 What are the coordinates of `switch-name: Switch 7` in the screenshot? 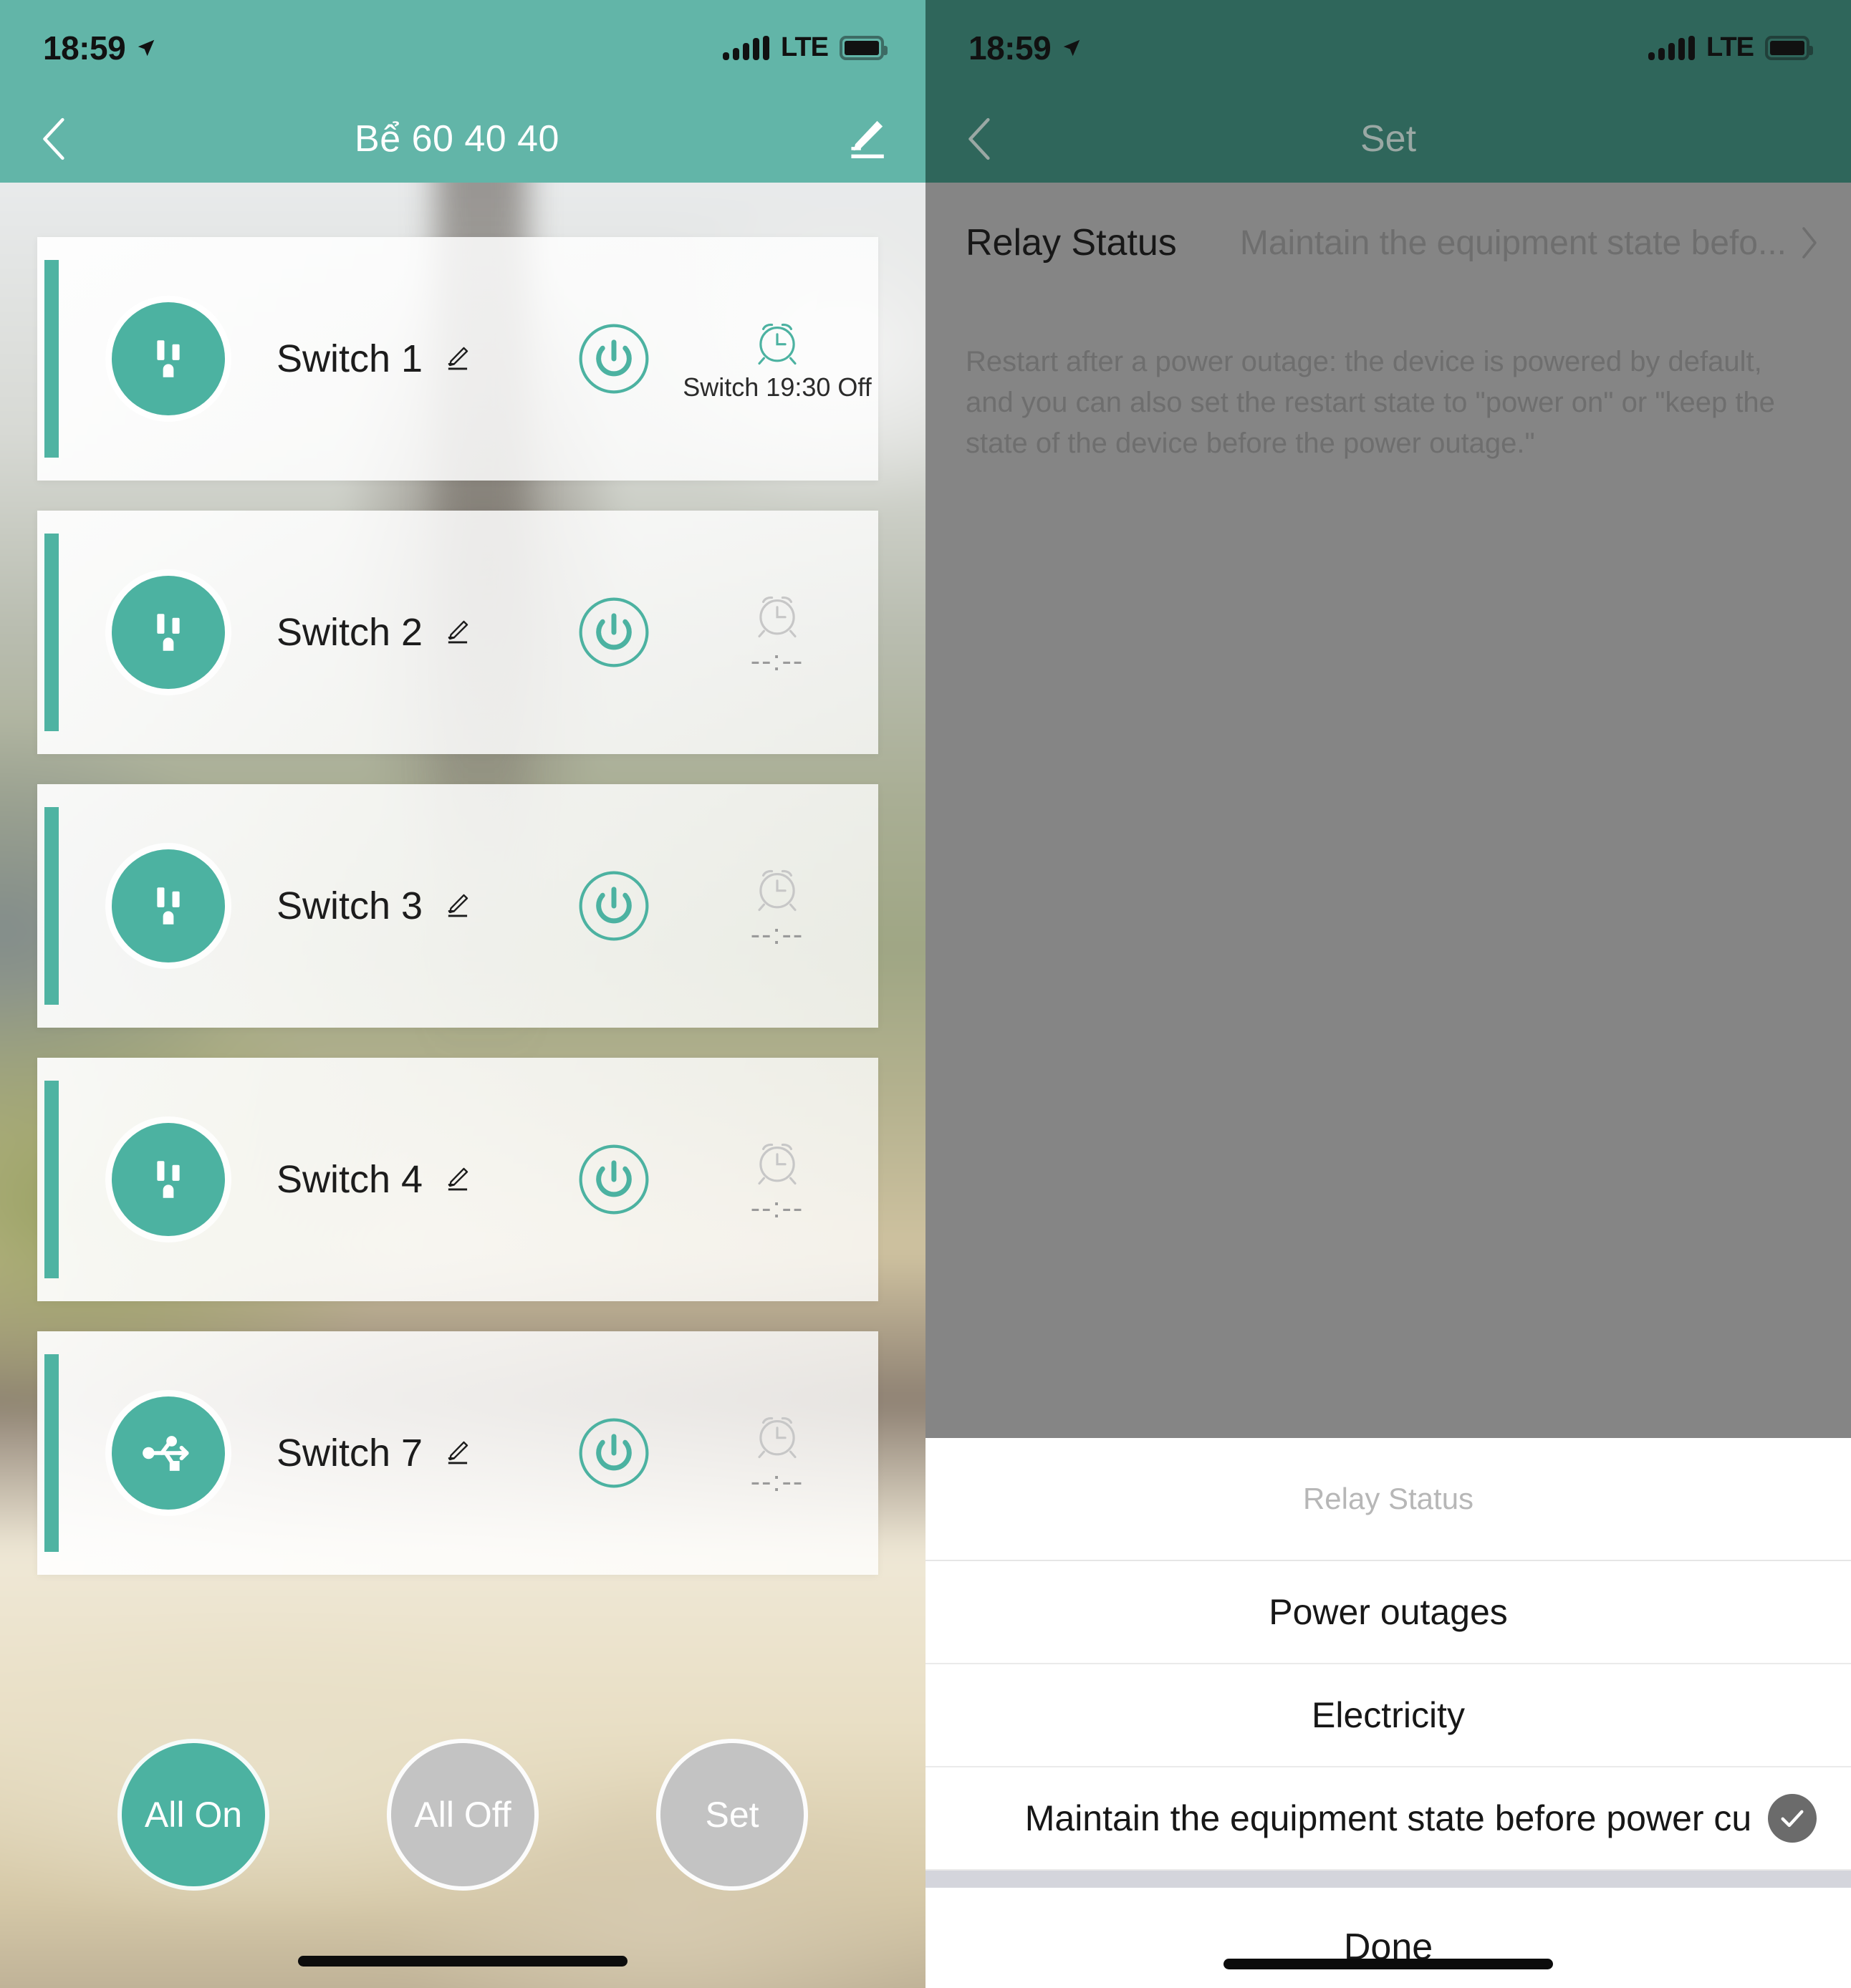 It's located at (350, 1454).